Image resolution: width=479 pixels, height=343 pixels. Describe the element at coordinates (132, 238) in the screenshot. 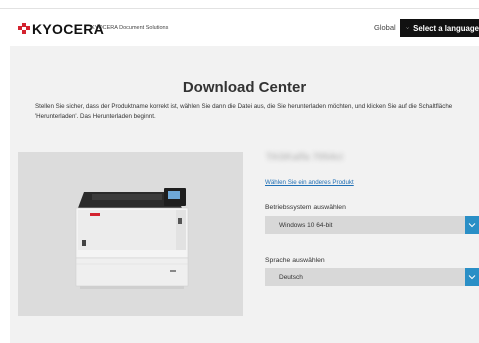

I see `printer-image` at that location.